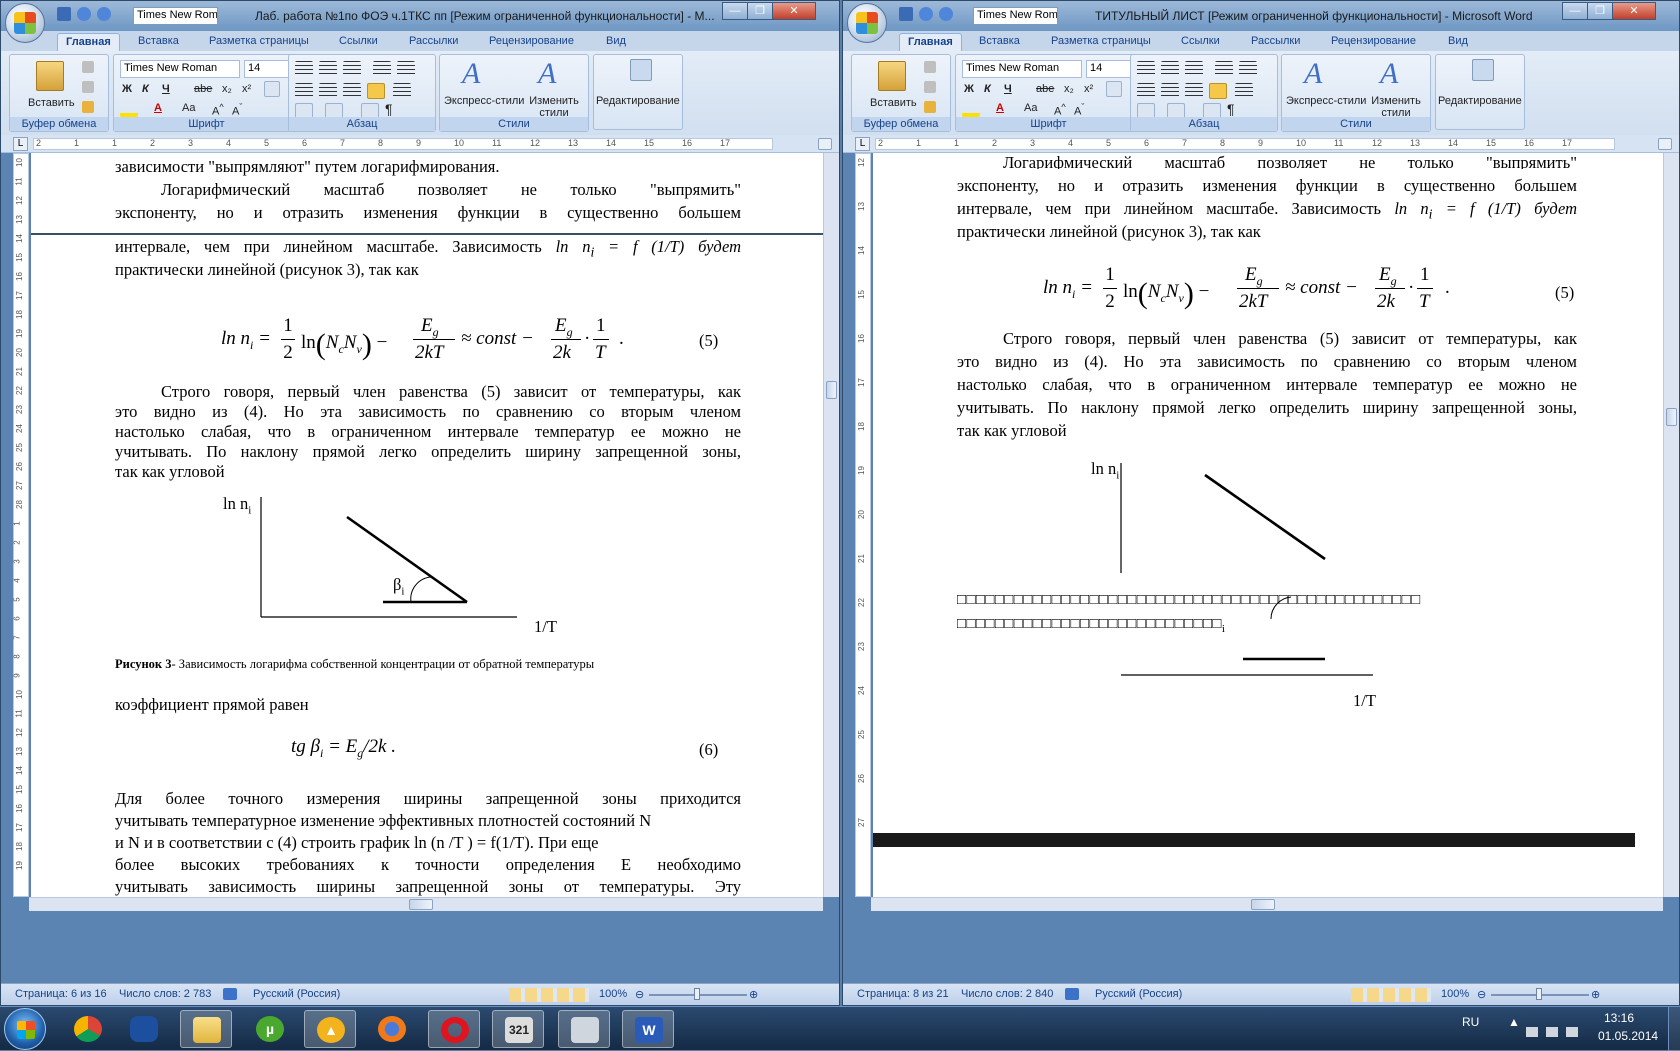  I want to click on language-indicator: RU, so click(1470, 1022).